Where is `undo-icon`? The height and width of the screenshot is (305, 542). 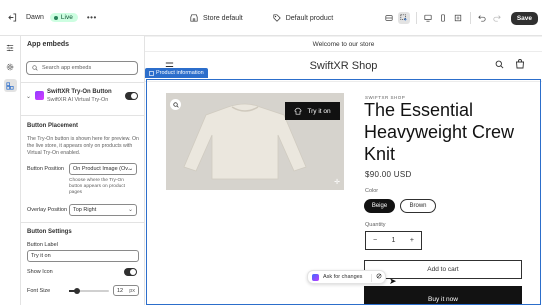 undo-icon is located at coordinates (482, 18).